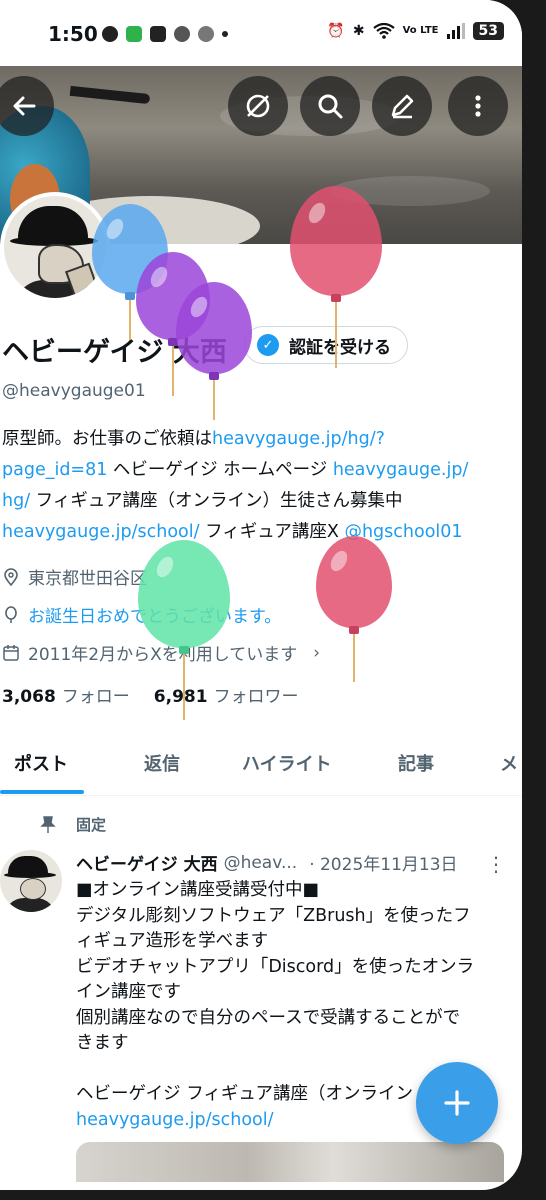 This screenshot has height=1200, width=546. I want to click on post-header: ヘビーゲイジ 大西 @heav... · 2025年11月13日, so click(296, 863).